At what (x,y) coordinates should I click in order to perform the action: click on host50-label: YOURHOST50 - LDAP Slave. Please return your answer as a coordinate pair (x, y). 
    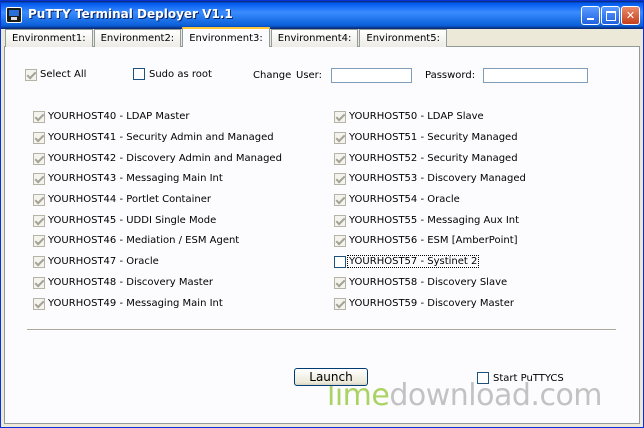
    Looking at the image, I should click on (416, 116).